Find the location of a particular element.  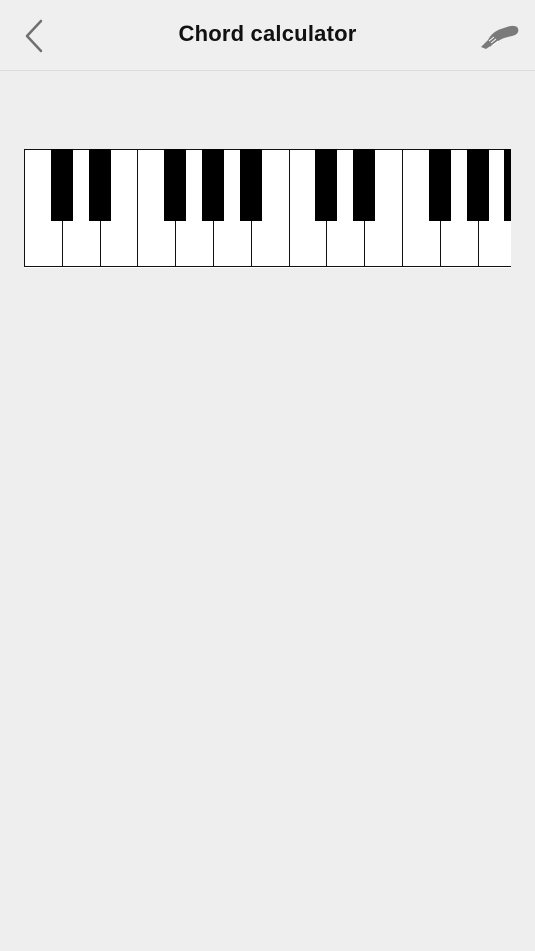

guitar-headstock-icon is located at coordinates (500, 37).